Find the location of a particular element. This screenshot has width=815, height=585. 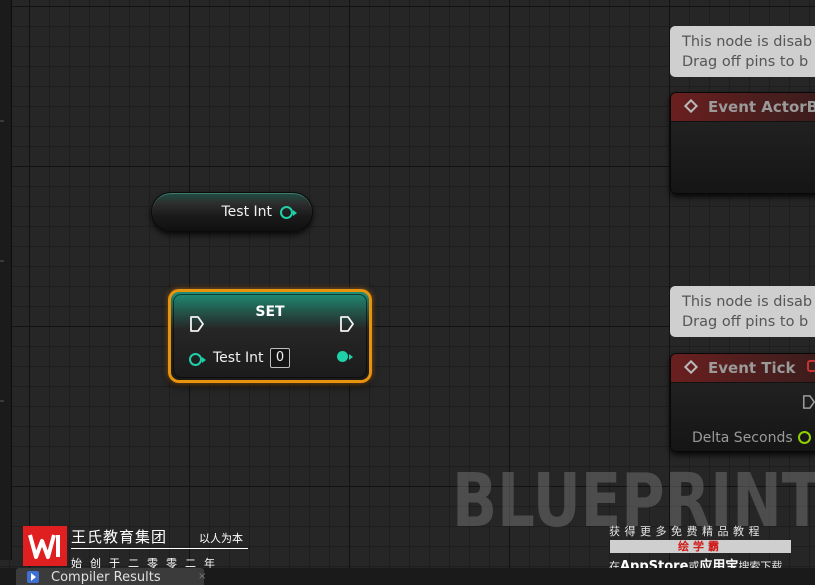

delta-seconds-pin-icon is located at coordinates (804, 437).